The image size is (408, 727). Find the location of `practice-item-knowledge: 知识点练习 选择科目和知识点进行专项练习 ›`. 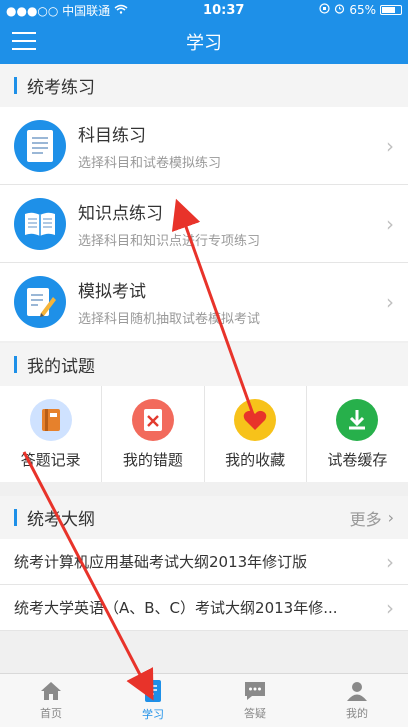

practice-item-knowledge: 知识点练习 选择科目和知识点进行专项练习 › is located at coordinates (204, 224).